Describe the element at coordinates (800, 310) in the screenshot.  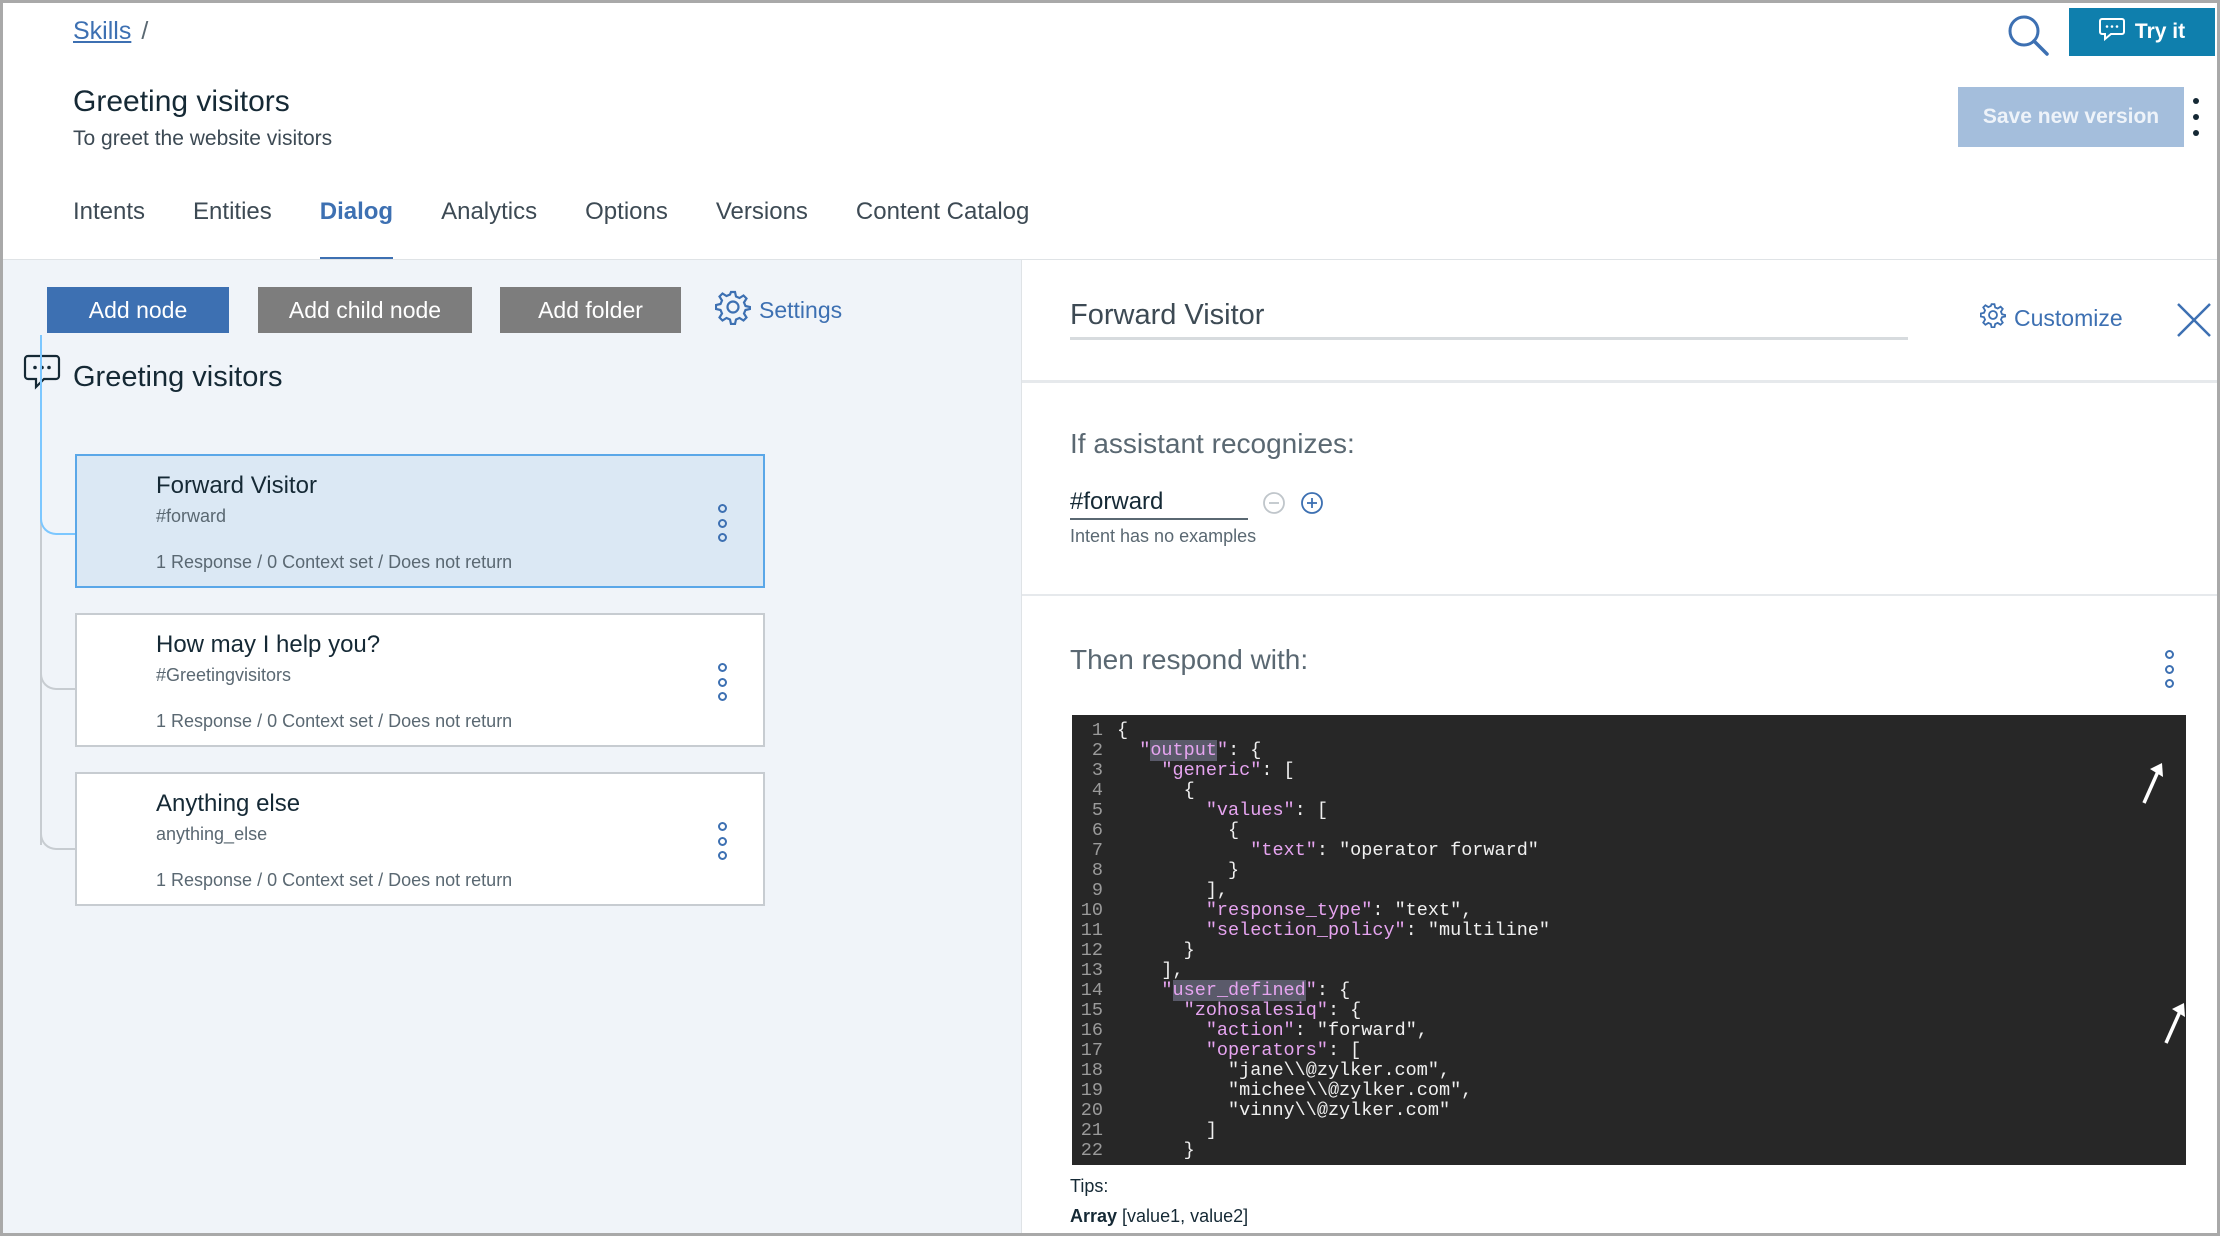
I see `settings-label: Settings` at that location.